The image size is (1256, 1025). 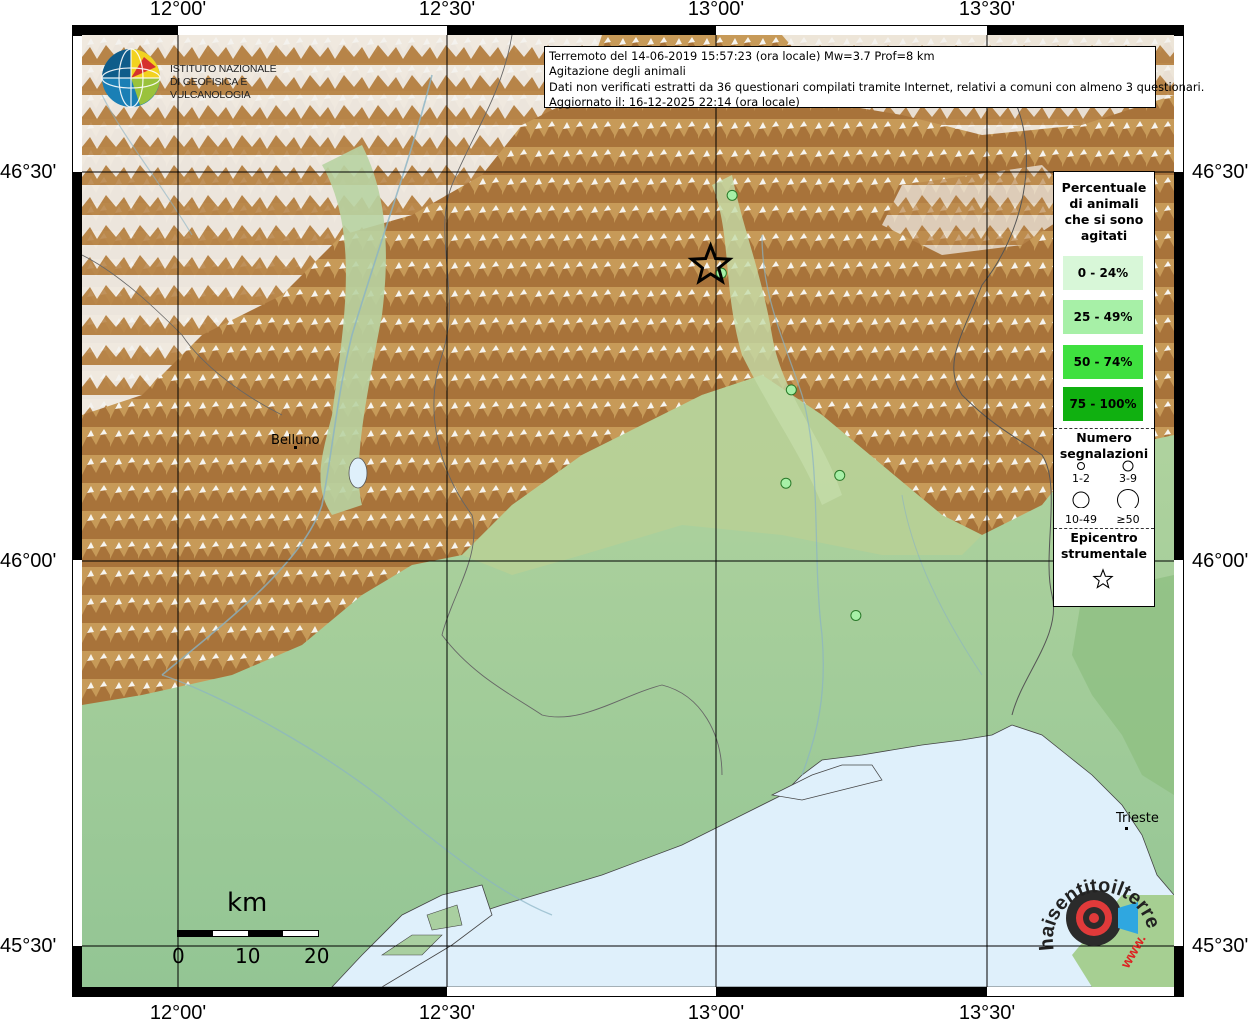 What do you see at coordinates (1104, 537) in the screenshot?
I see `legend-epicenter-line: Epicentro` at bounding box center [1104, 537].